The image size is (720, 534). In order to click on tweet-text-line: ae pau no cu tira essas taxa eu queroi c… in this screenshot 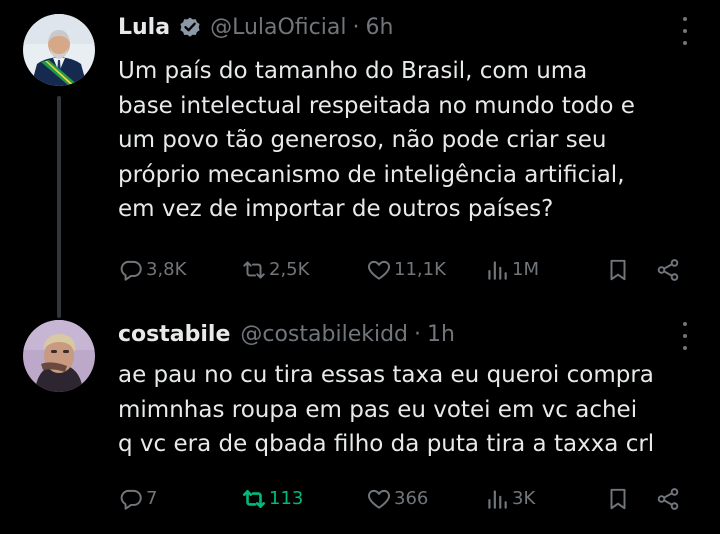, I will do `click(386, 375)`.